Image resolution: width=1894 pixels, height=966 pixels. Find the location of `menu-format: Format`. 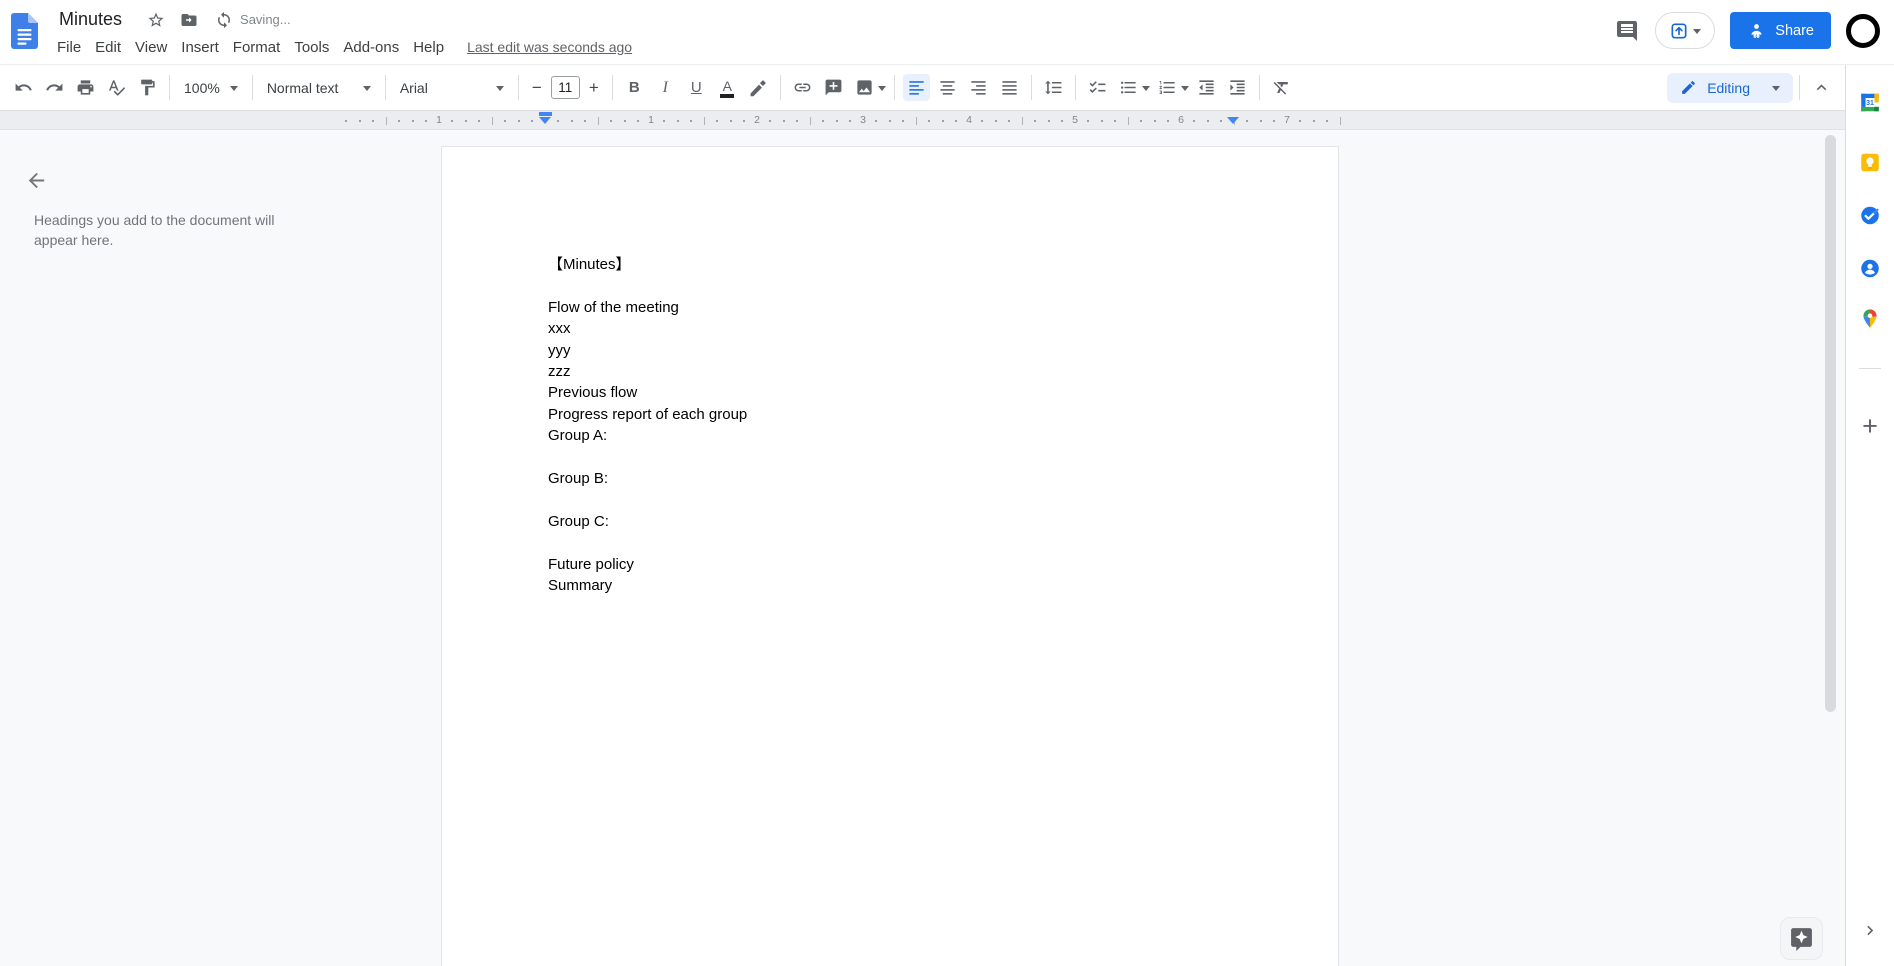

menu-format: Format is located at coordinates (257, 47).